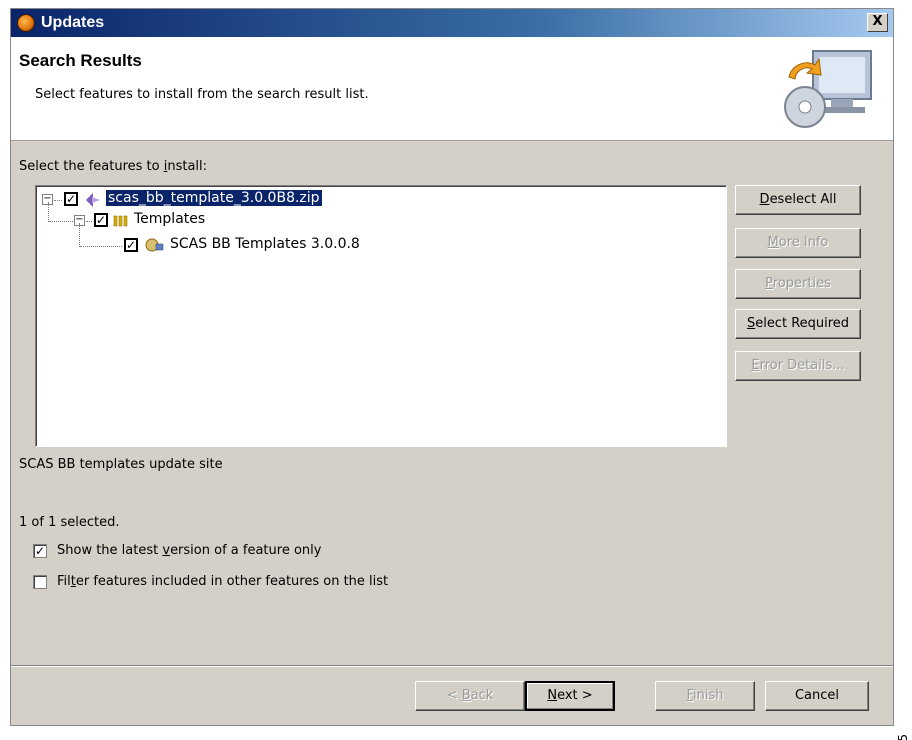 The height and width of the screenshot is (740, 912). Describe the element at coordinates (170, 219) in the screenshot. I see `templates-label: Templates` at that location.